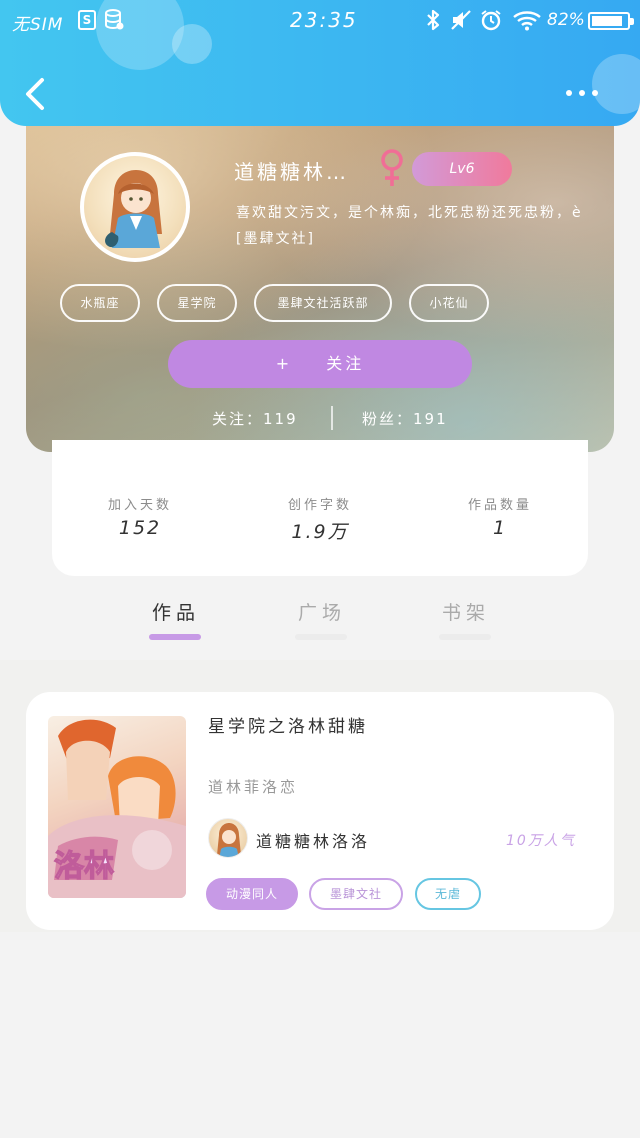 The image size is (640, 1138). Describe the element at coordinates (500, 528) in the screenshot. I see `stat-value: 1` at that location.